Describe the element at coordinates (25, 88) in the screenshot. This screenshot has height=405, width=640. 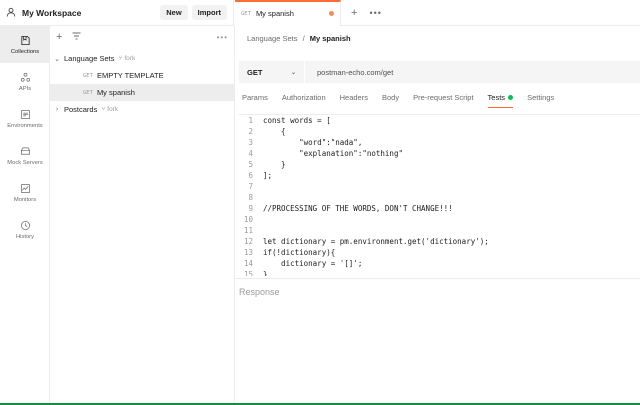
I see `sidebar-item-label: APIs` at that location.